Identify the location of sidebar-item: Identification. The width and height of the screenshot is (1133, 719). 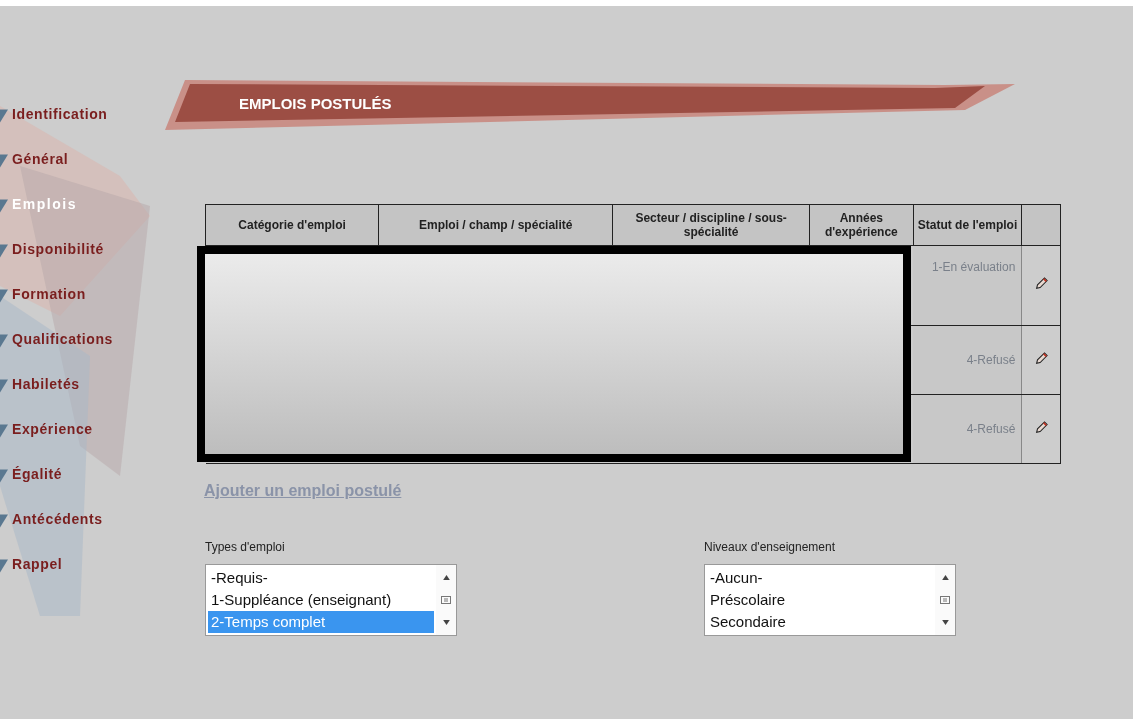
(54, 116).